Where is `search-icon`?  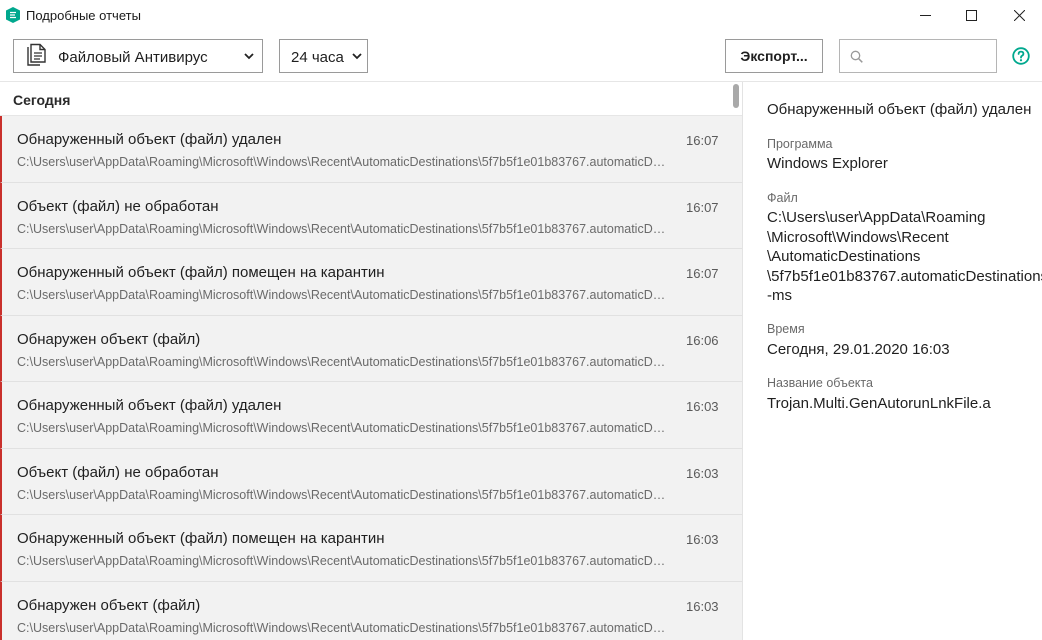
search-icon is located at coordinates (856, 56).